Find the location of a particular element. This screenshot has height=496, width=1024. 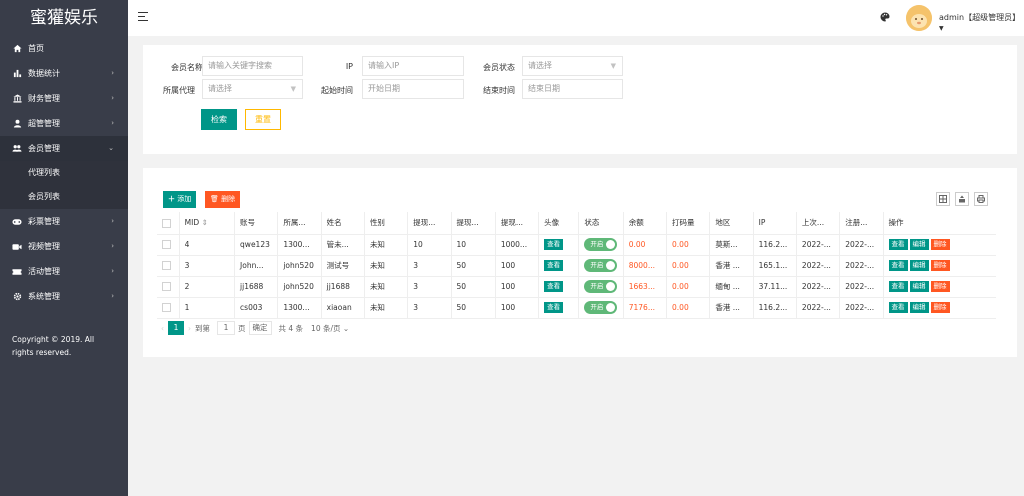

end-date-input: 结束日期 is located at coordinates (572, 89).